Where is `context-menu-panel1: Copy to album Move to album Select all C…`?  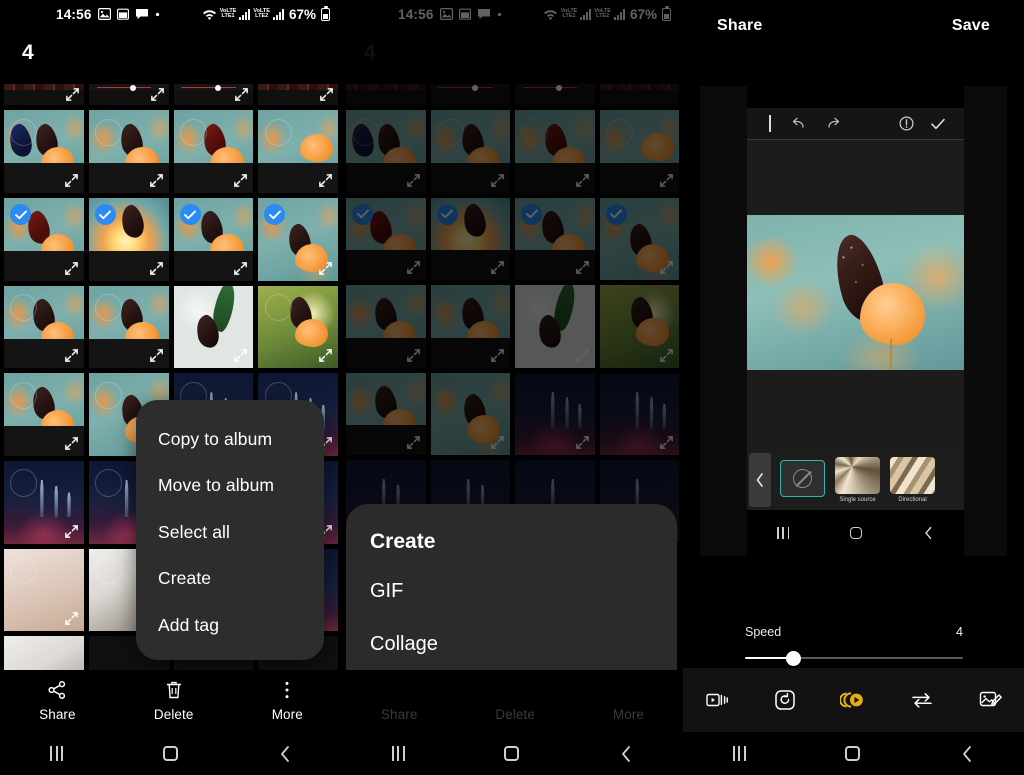 context-menu-panel1: Copy to album Move to album Select all C… is located at coordinates (230, 530).